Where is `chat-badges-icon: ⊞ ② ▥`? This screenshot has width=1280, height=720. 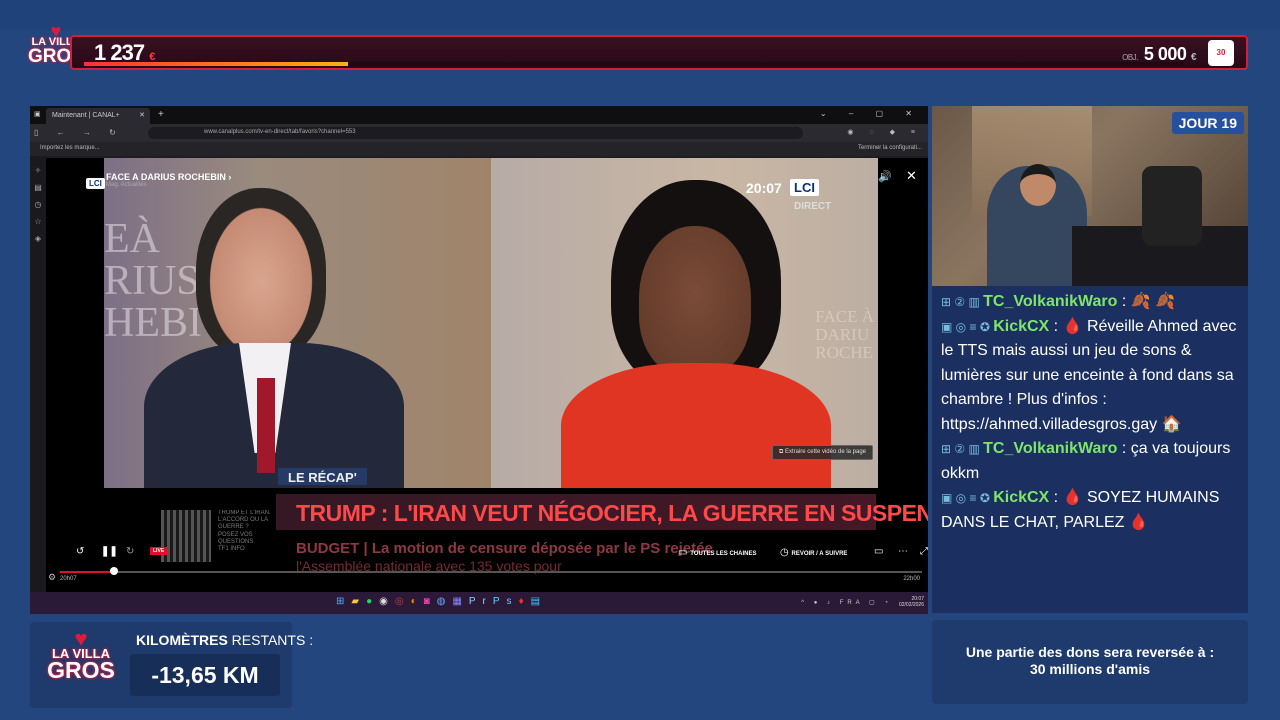
chat-badges-icon: ⊞ ② ▥ is located at coordinates (962, 302).